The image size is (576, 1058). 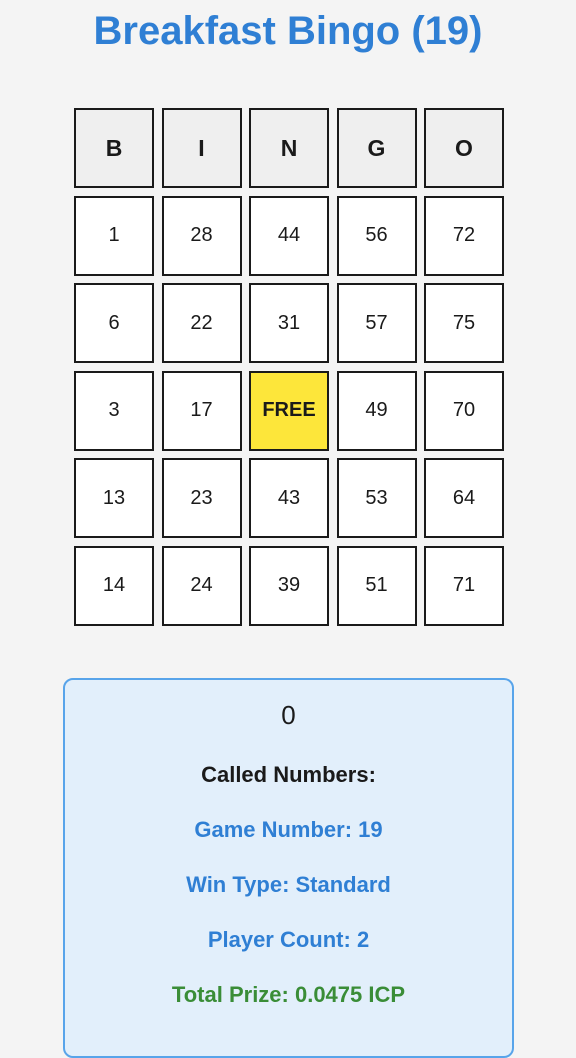 What do you see at coordinates (376, 323) in the screenshot?
I see `bingo-cell: 57` at bounding box center [376, 323].